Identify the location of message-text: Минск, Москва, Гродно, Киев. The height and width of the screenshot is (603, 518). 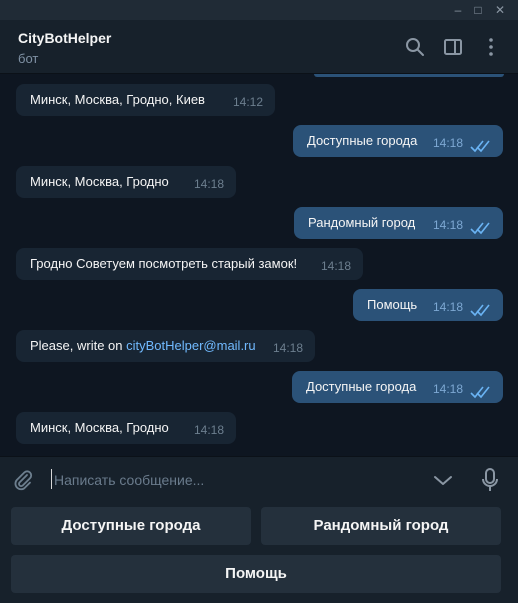
(117, 99).